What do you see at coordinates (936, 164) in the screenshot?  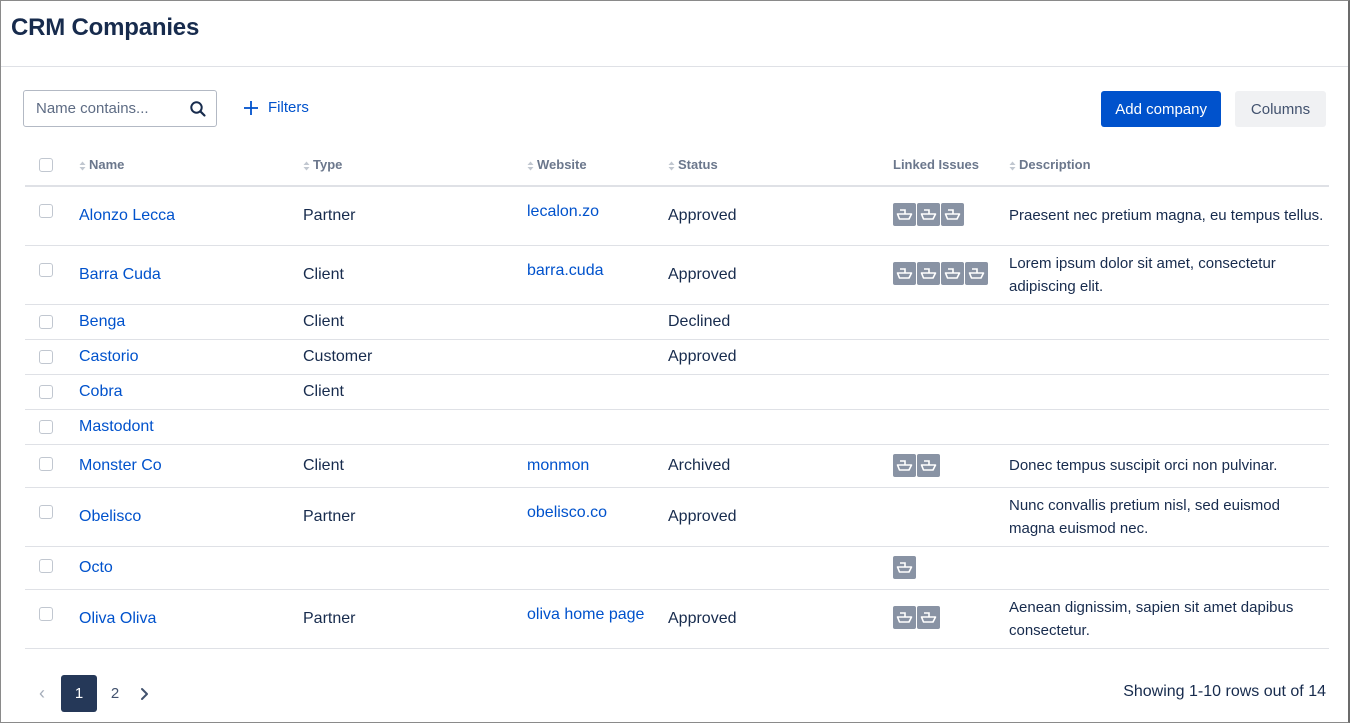 I see `column-header-label: Linked Issues` at bounding box center [936, 164].